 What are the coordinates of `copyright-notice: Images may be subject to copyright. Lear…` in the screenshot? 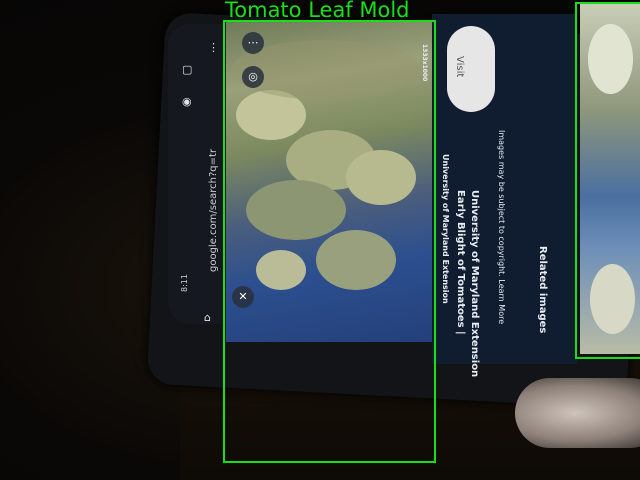 It's located at (501, 227).